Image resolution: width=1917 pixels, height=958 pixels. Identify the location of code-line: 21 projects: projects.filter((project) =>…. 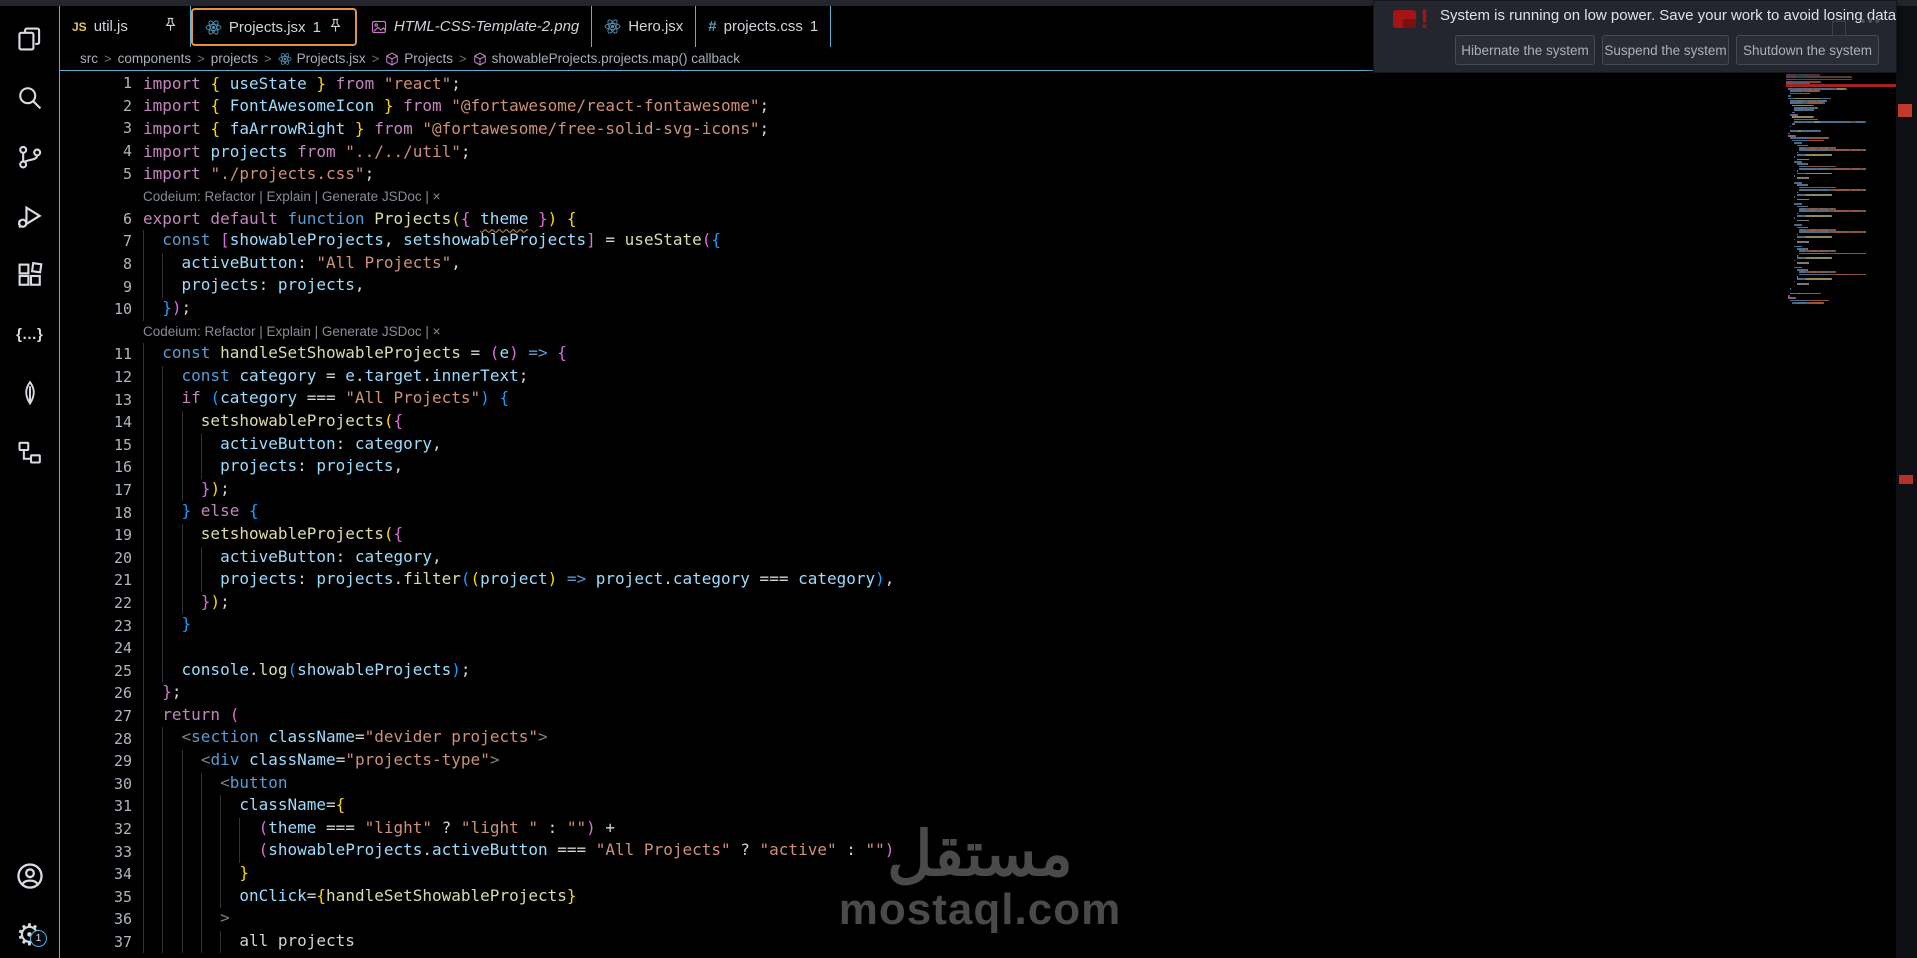
(923, 580).